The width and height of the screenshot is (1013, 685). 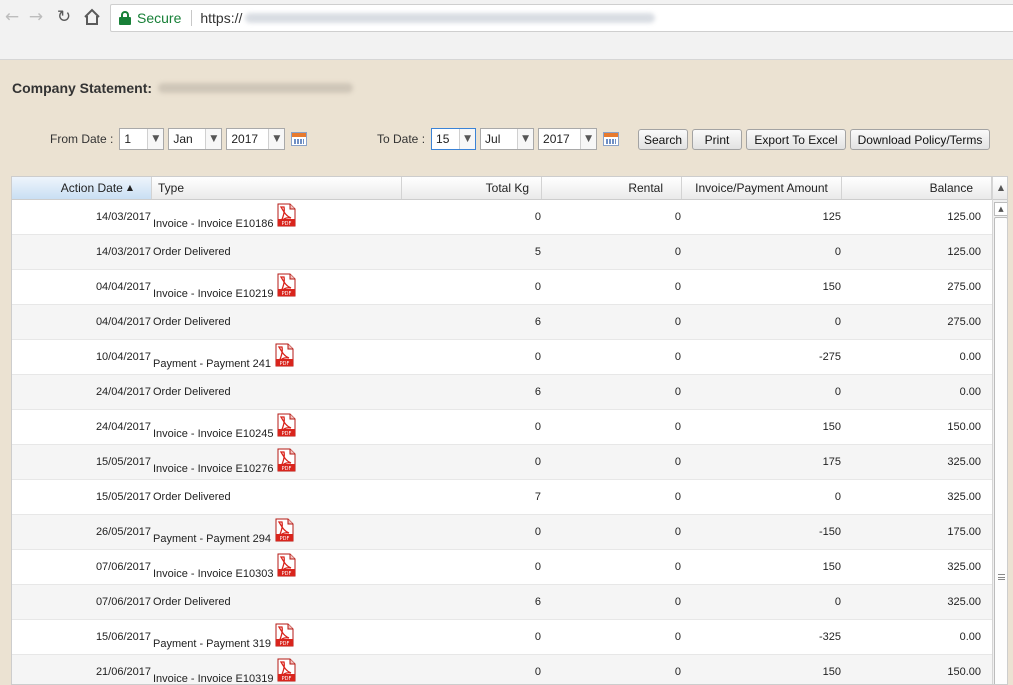 I want to click on cell-action-date: 15/05/2017, so click(x=123, y=497).